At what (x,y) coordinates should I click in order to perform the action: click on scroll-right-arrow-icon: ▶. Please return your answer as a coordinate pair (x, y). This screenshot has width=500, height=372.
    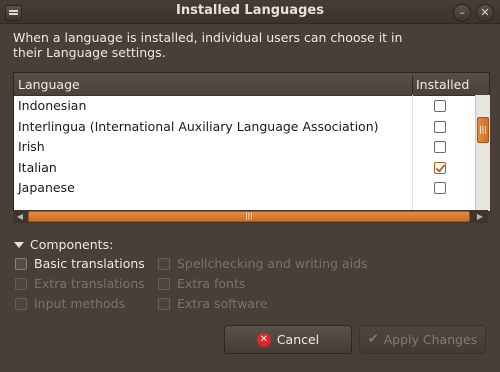
    Looking at the image, I should click on (480, 216).